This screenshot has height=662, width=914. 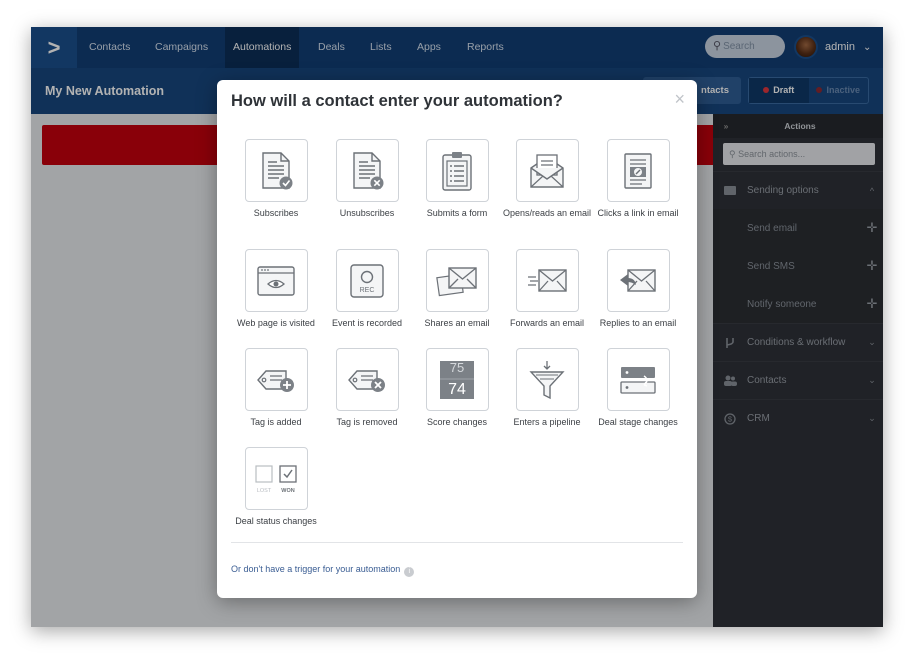 What do you see at coordinates (547, 323) in the screenshot?
I see `trigger-label: Forwards an email` at bounding box center [547, 323].